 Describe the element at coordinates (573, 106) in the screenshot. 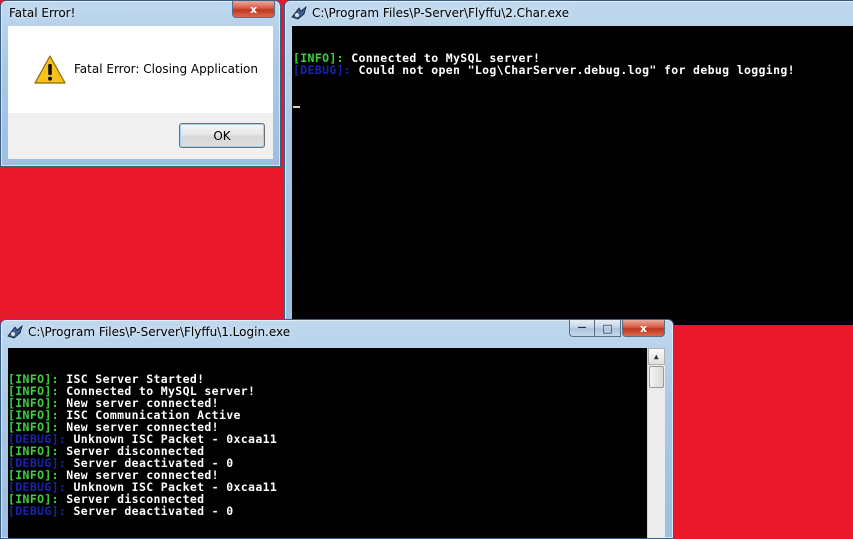

I see `console-cursor-line` at that location.